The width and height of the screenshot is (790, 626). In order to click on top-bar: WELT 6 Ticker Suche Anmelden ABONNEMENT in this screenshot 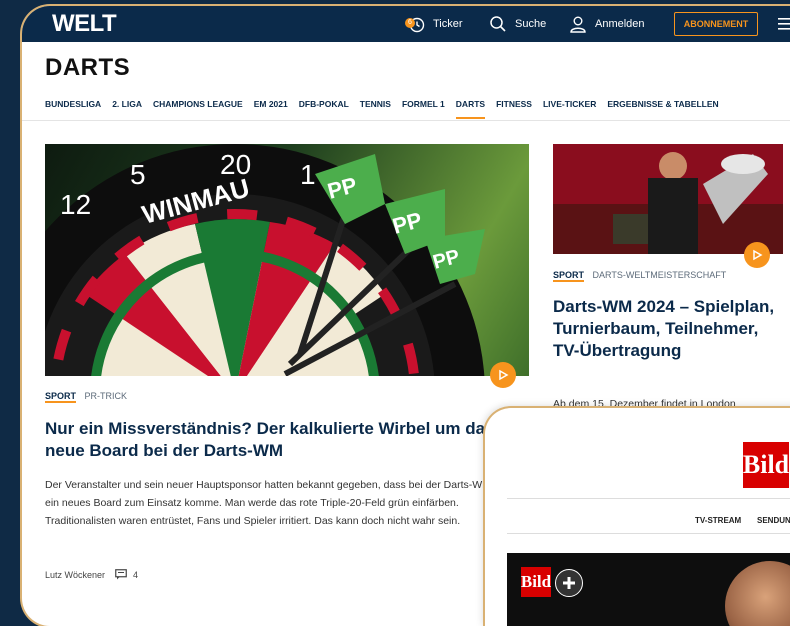, I will do `click(406, 24)`.